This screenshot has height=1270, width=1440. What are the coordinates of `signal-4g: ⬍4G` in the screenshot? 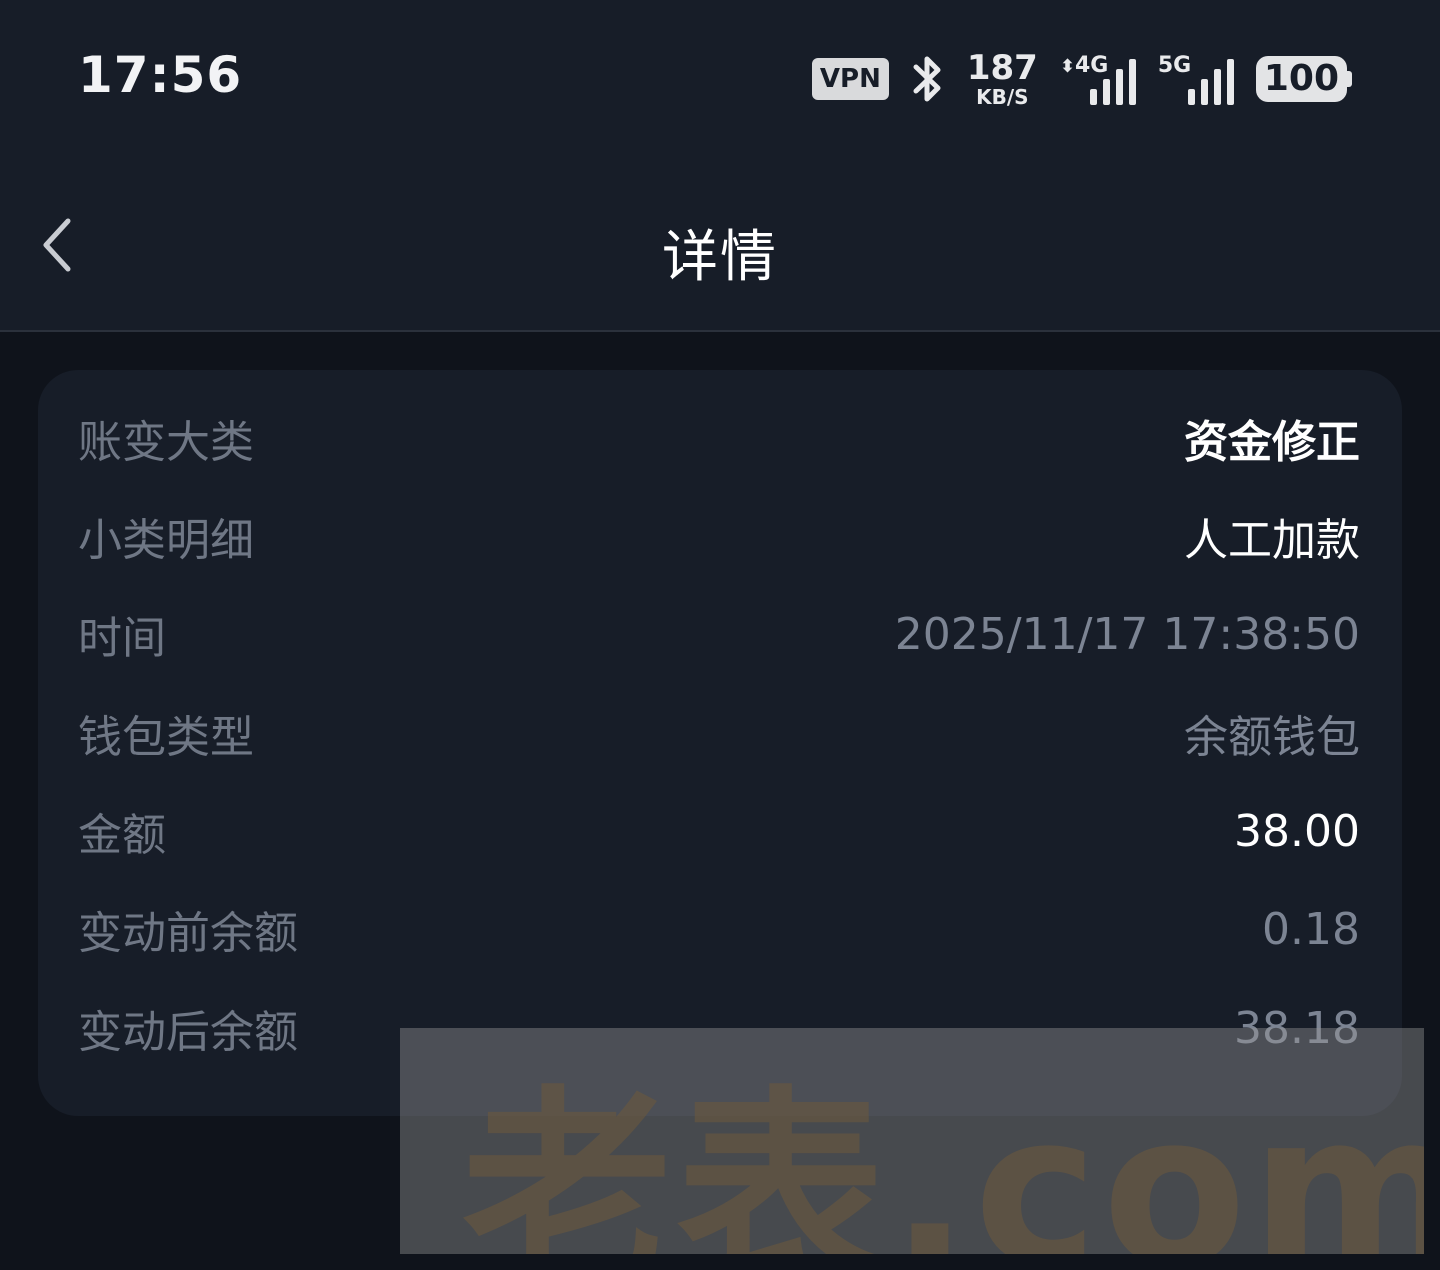 It's located at (1098, 79).